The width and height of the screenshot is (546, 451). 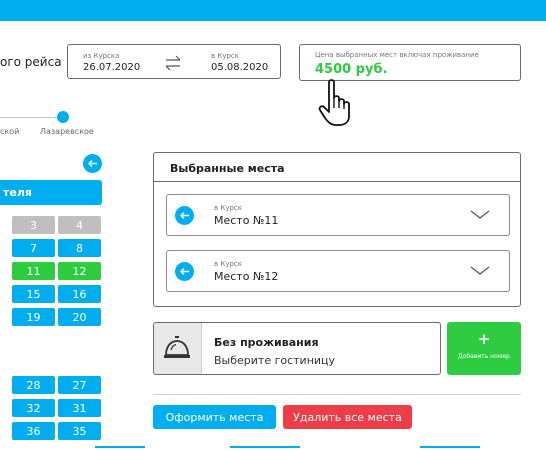 I want to click on seat-35: 35, so click(x=79, y=431).